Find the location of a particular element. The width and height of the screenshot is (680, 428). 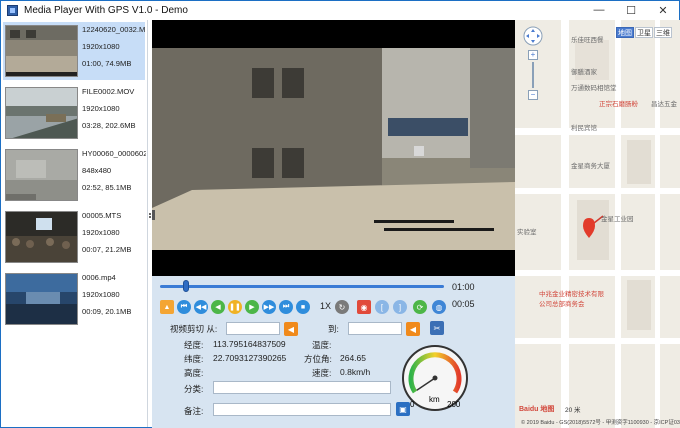

map-poi: 利民宾馆 is located at coordinates (584, 128).